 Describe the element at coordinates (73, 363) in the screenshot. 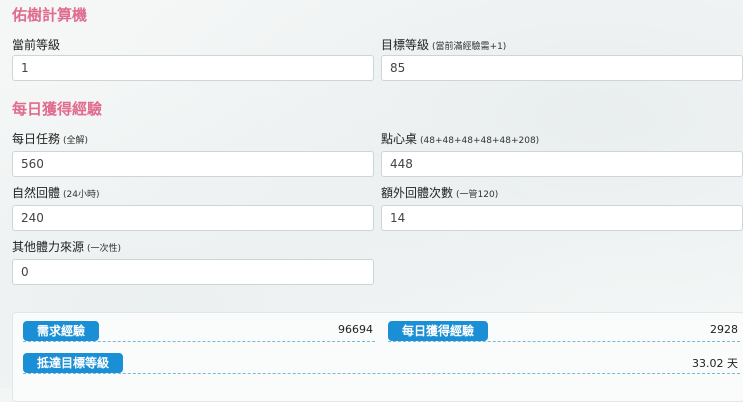

I see `reach-target-badge: 抵達目標等級` at that location.